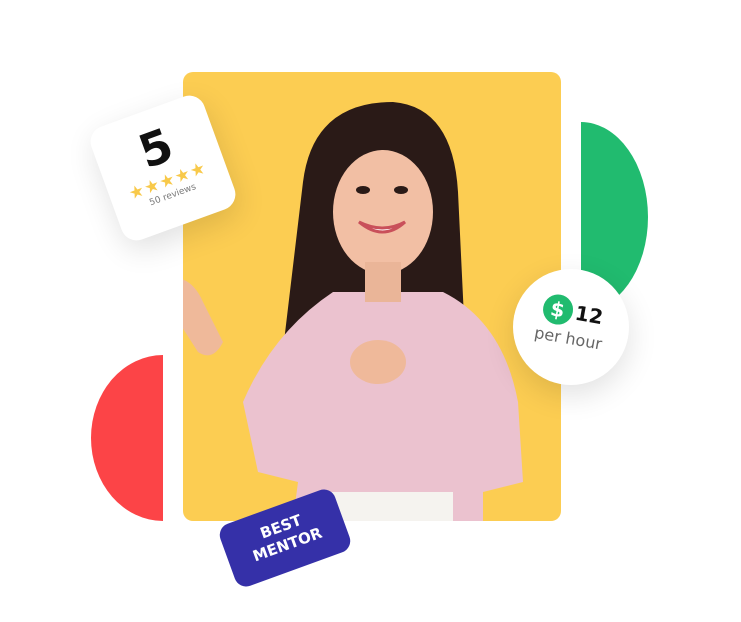  Describe the element at coordinates (568, 338) in the screenshot. I see `price-unit: per hour` at that location.